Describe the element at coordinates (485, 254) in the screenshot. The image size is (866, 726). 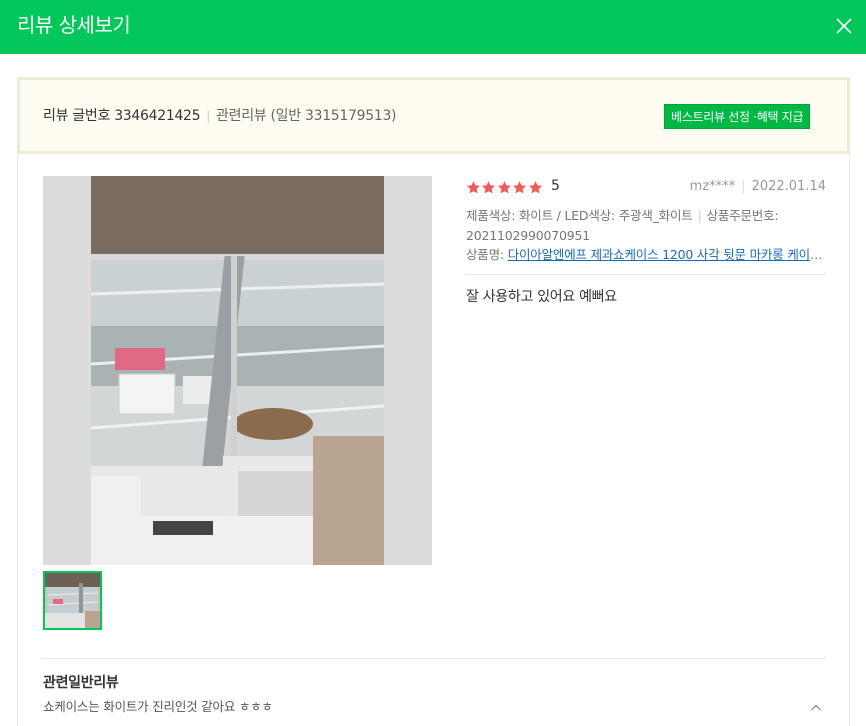
I see `product-name-label: 상품명:` at that location.